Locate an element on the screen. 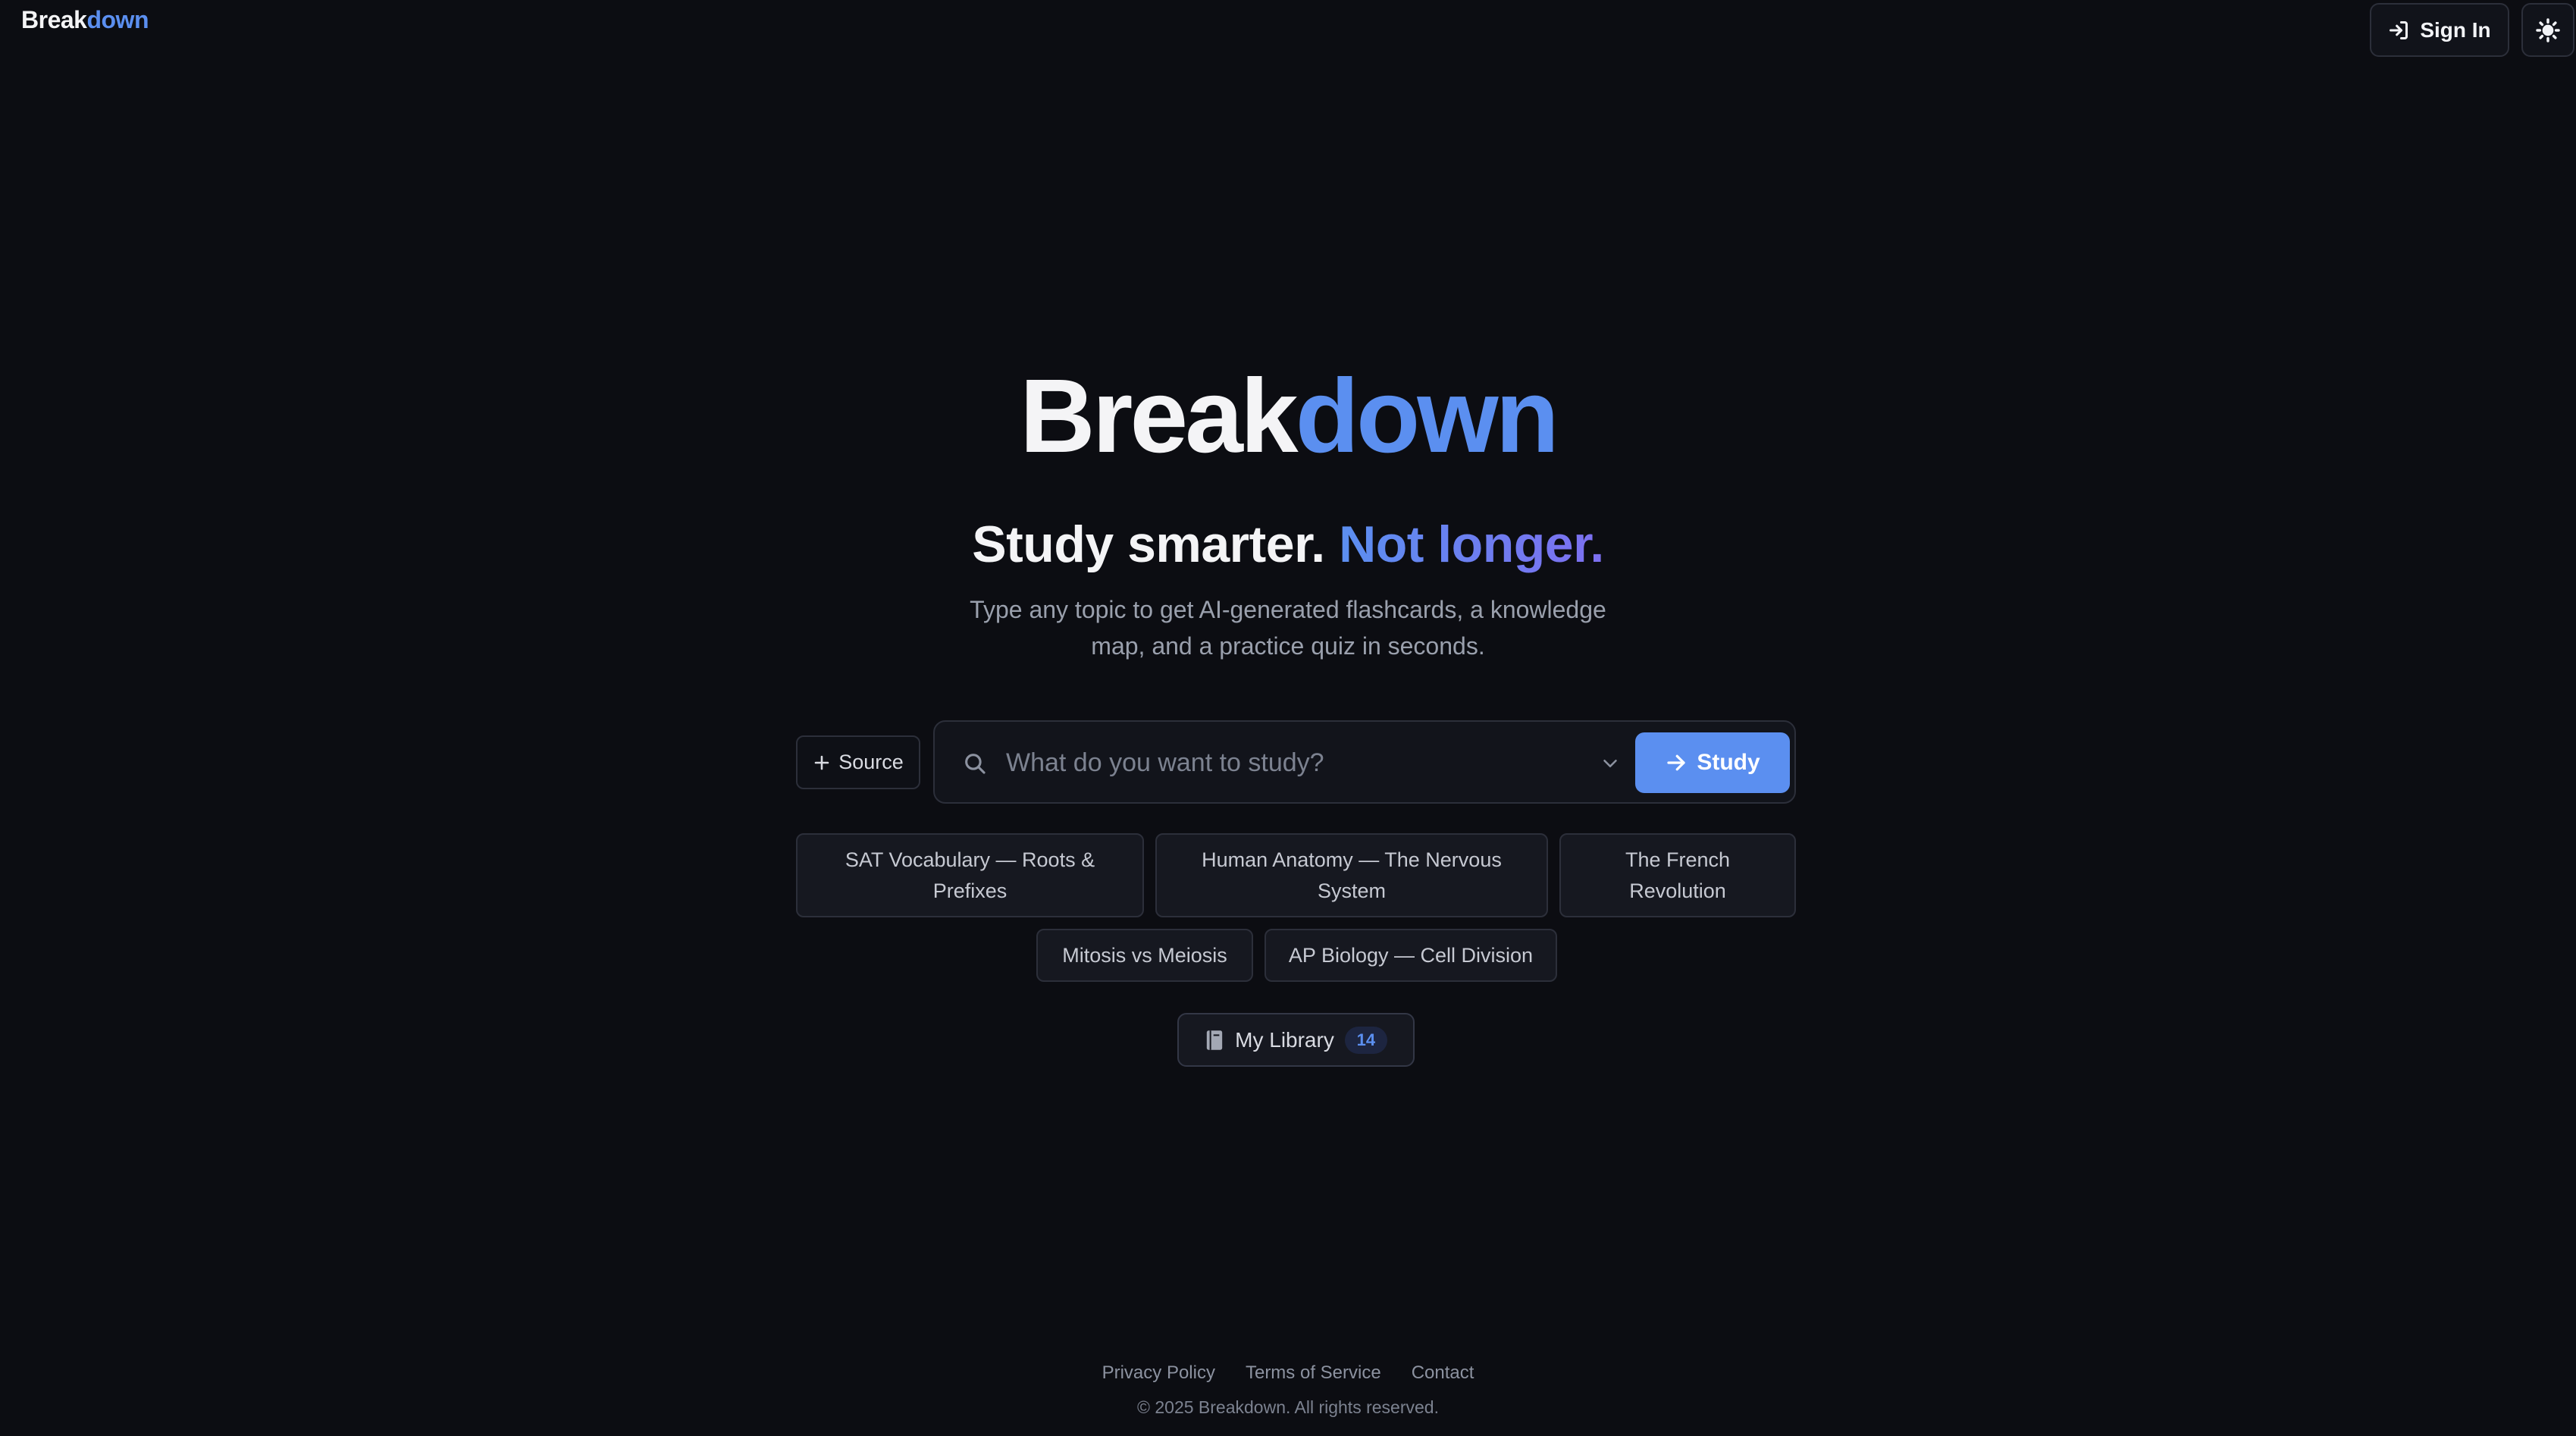 Image resolution: width=2576 pixels, height=1436 pixels. suggestion-chip: SAT Vocabulary — Roots & Prefixes is located at coordinates (970, 875).